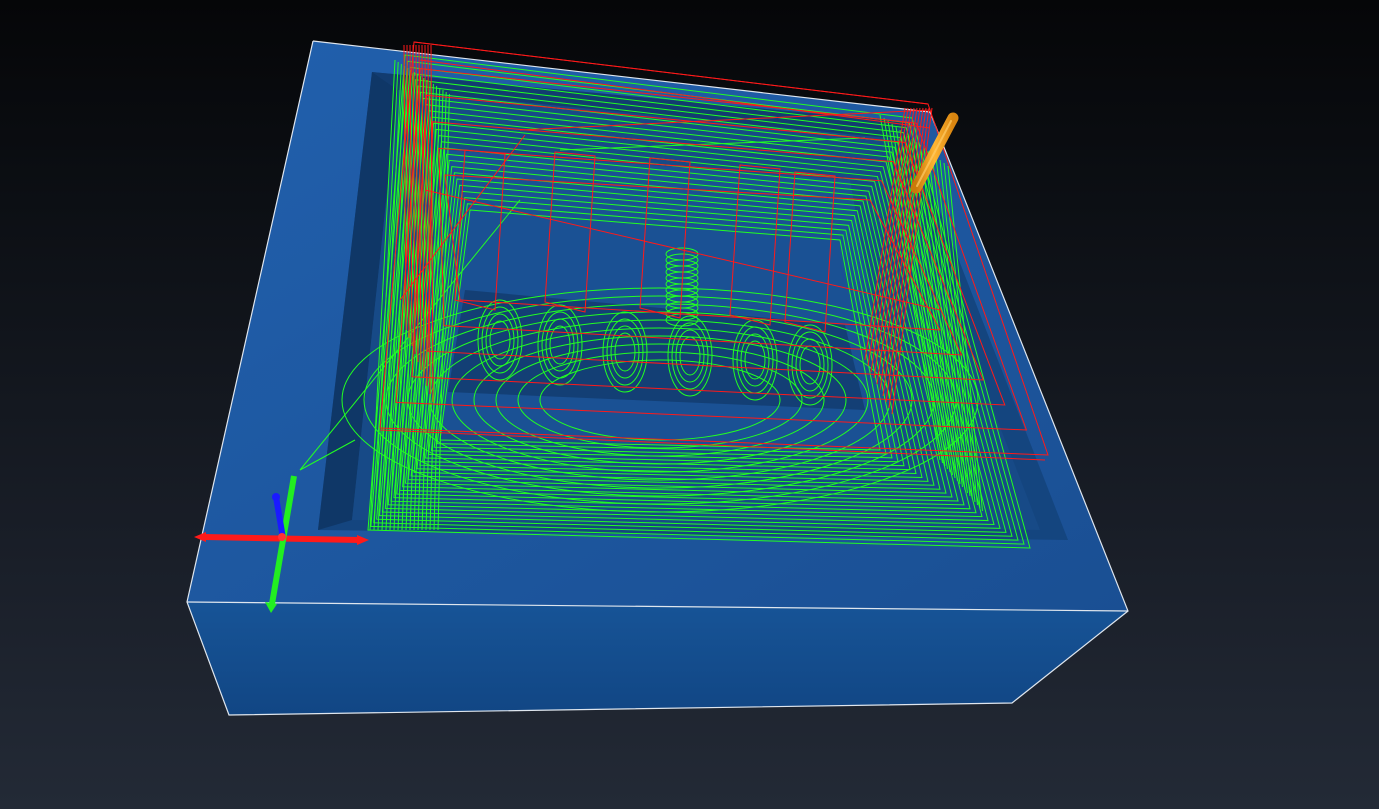 The image size is (1379, 809). What do you see at coordinates (657, 658) in the screenshot?
I see `stock-front-face` at bounding box center [657, 658].